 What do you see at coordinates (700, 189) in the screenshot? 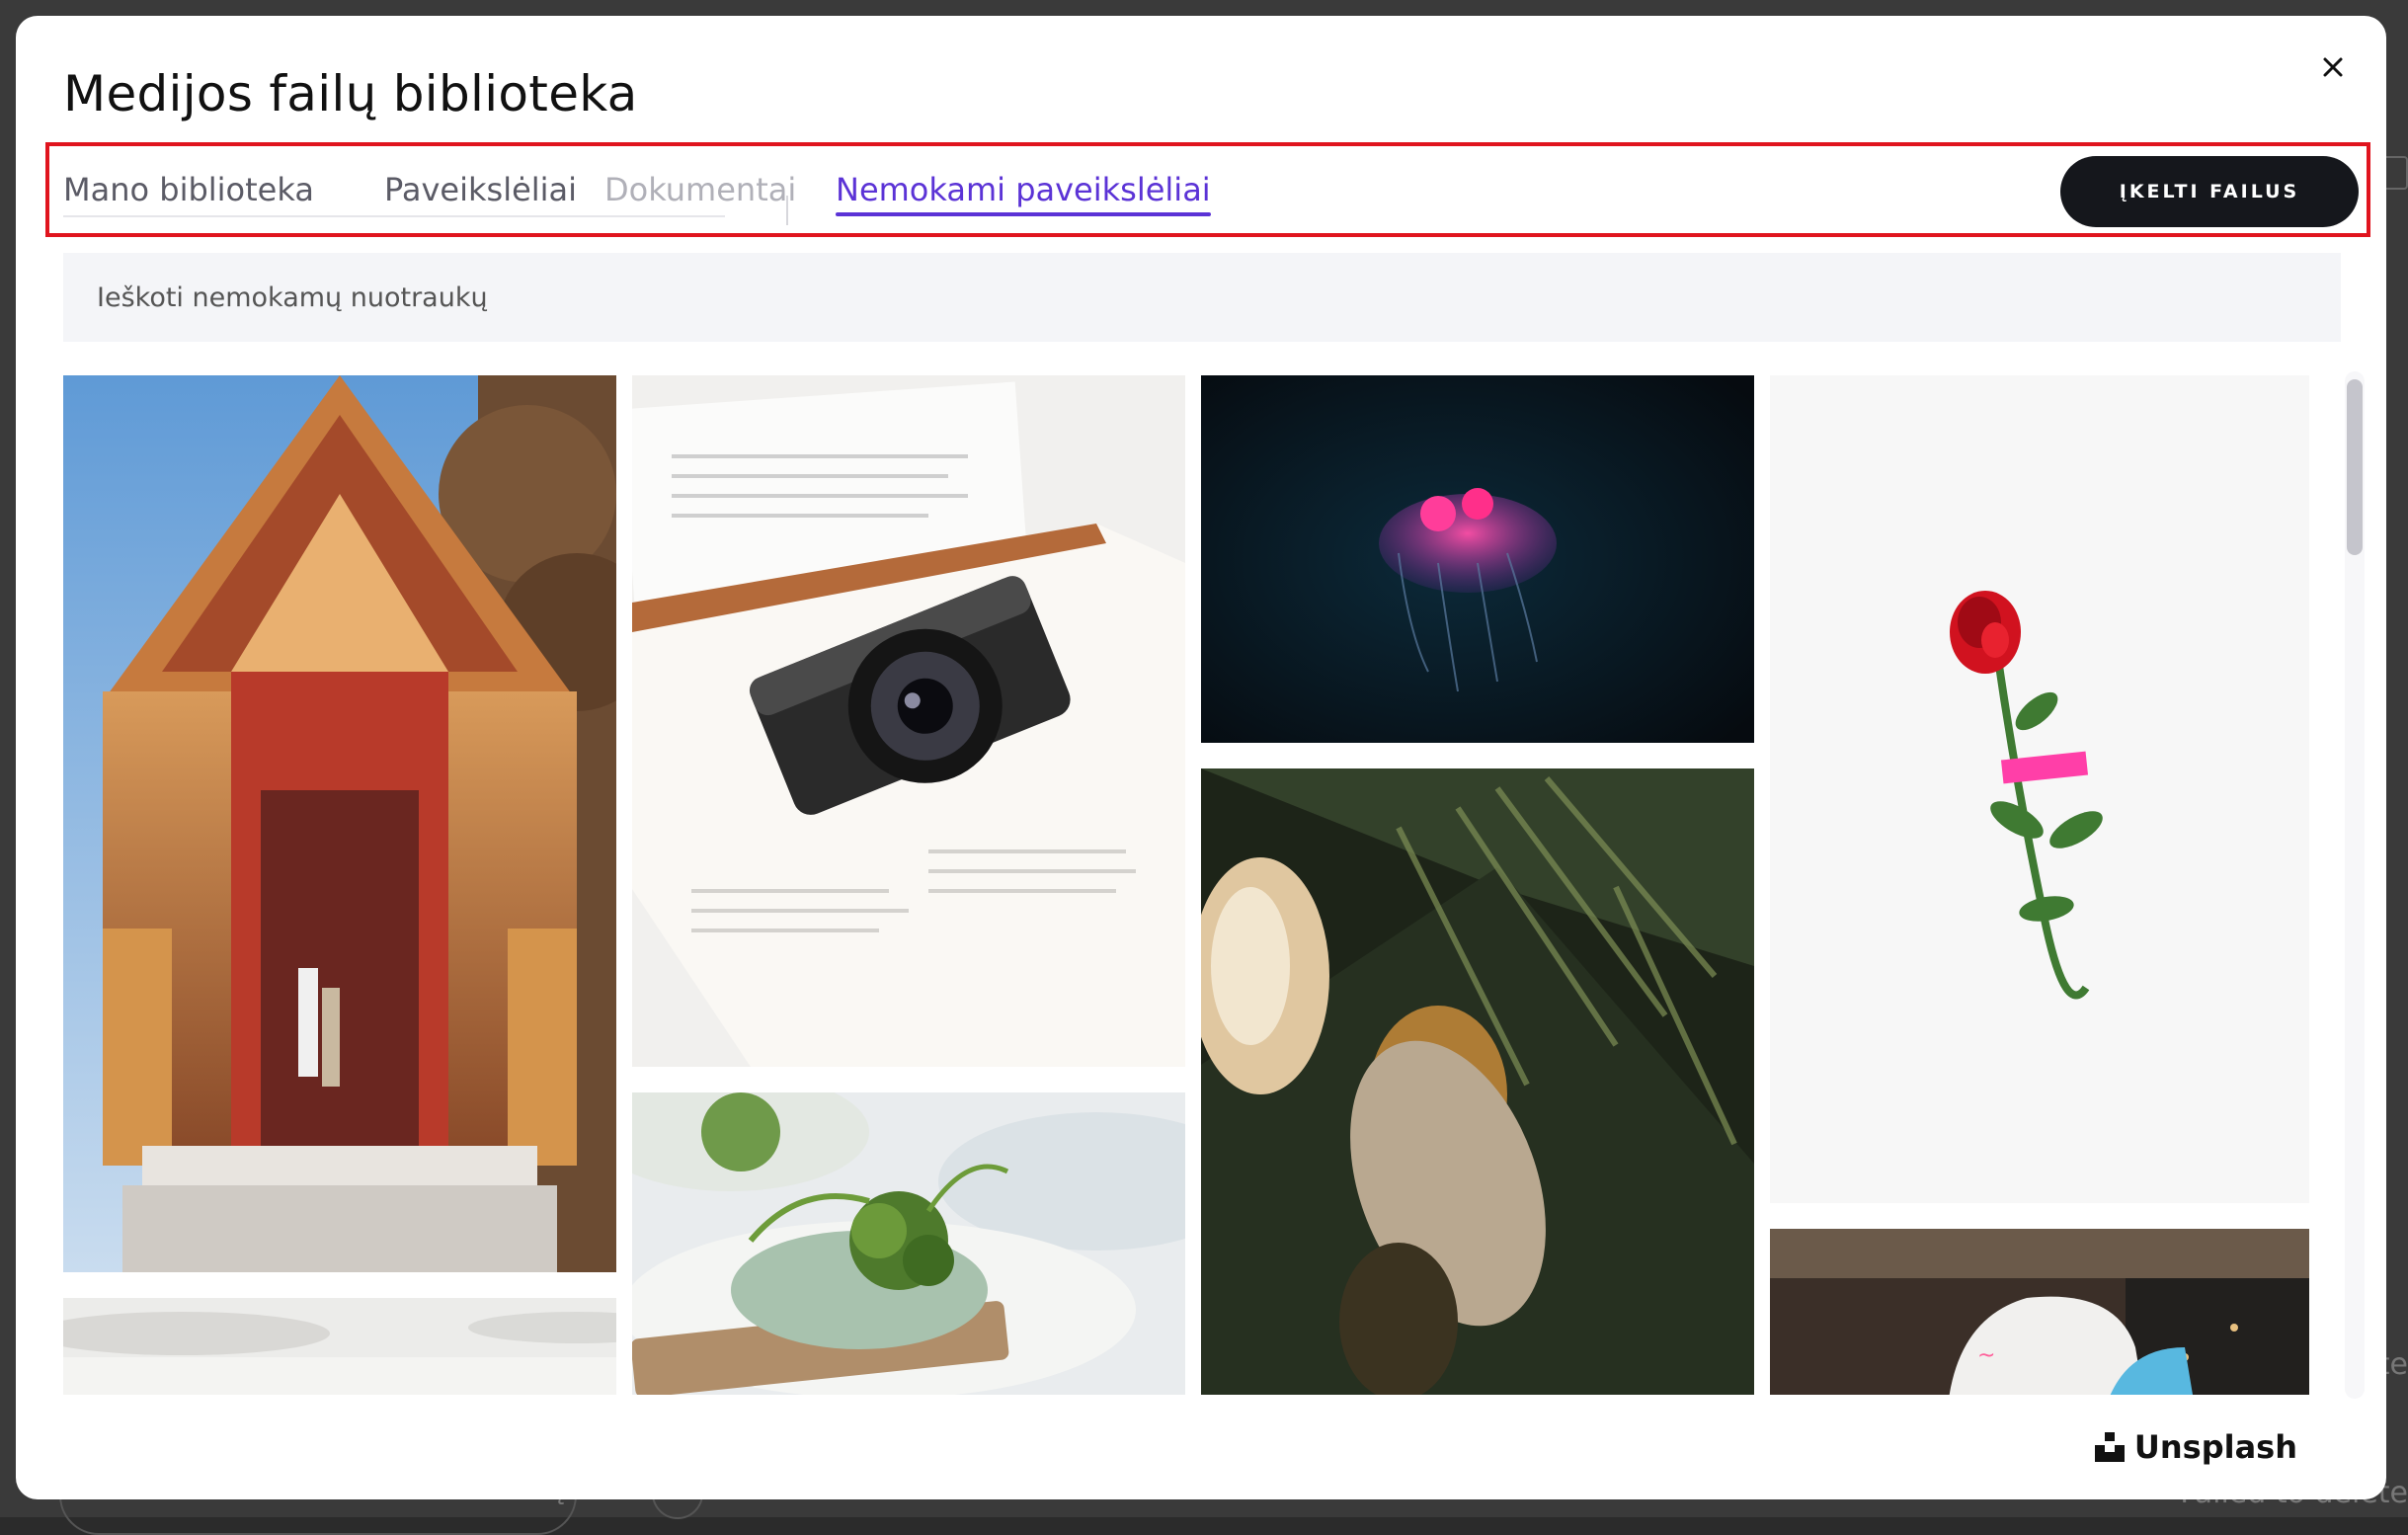
I see `tab-documents: Dokumentai` at bounding box center [700, 189].